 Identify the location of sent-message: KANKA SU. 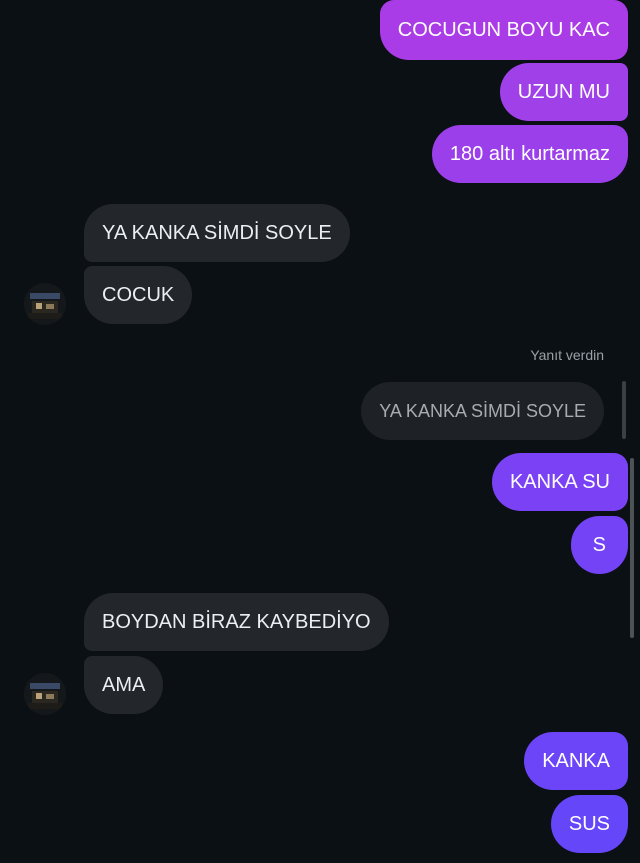
(559, 482).